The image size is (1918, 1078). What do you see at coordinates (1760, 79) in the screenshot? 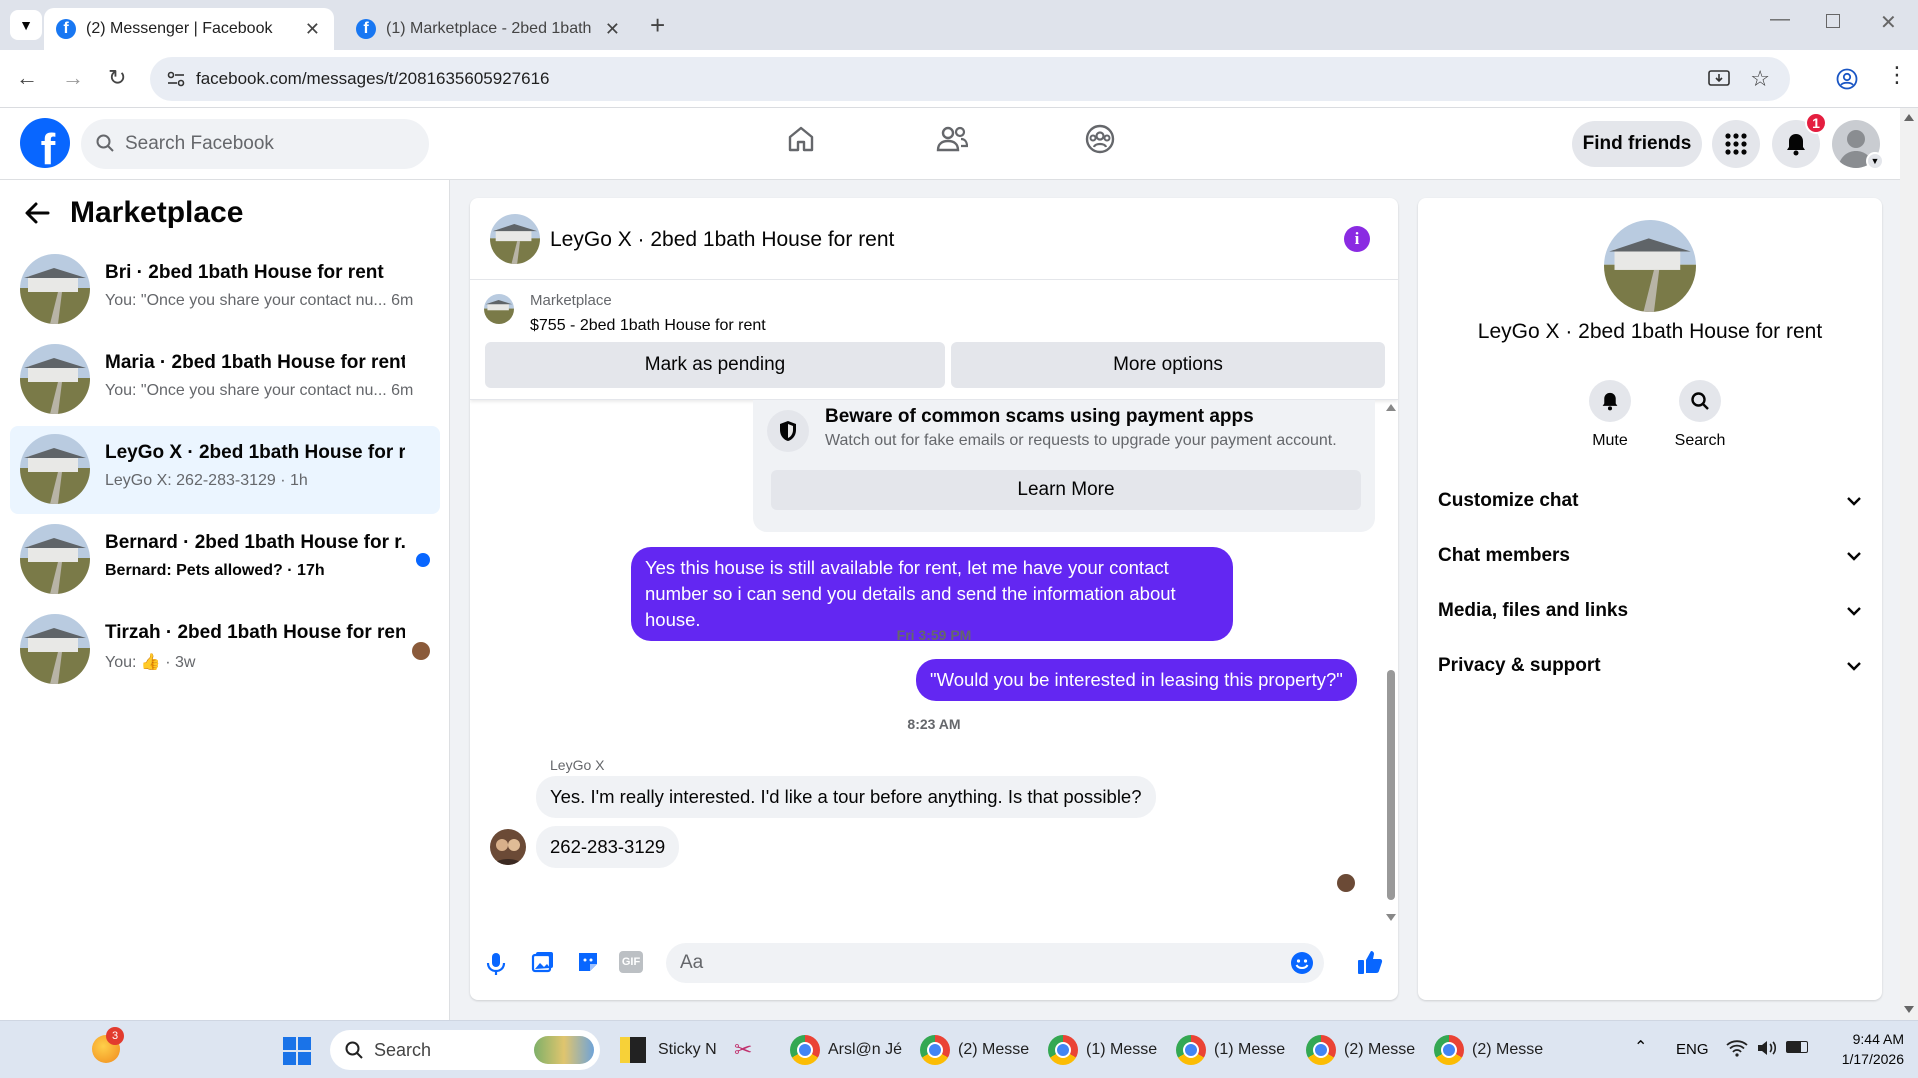
I see `bookmark-star-icon: ☆` at bounding box center [1760, 79].